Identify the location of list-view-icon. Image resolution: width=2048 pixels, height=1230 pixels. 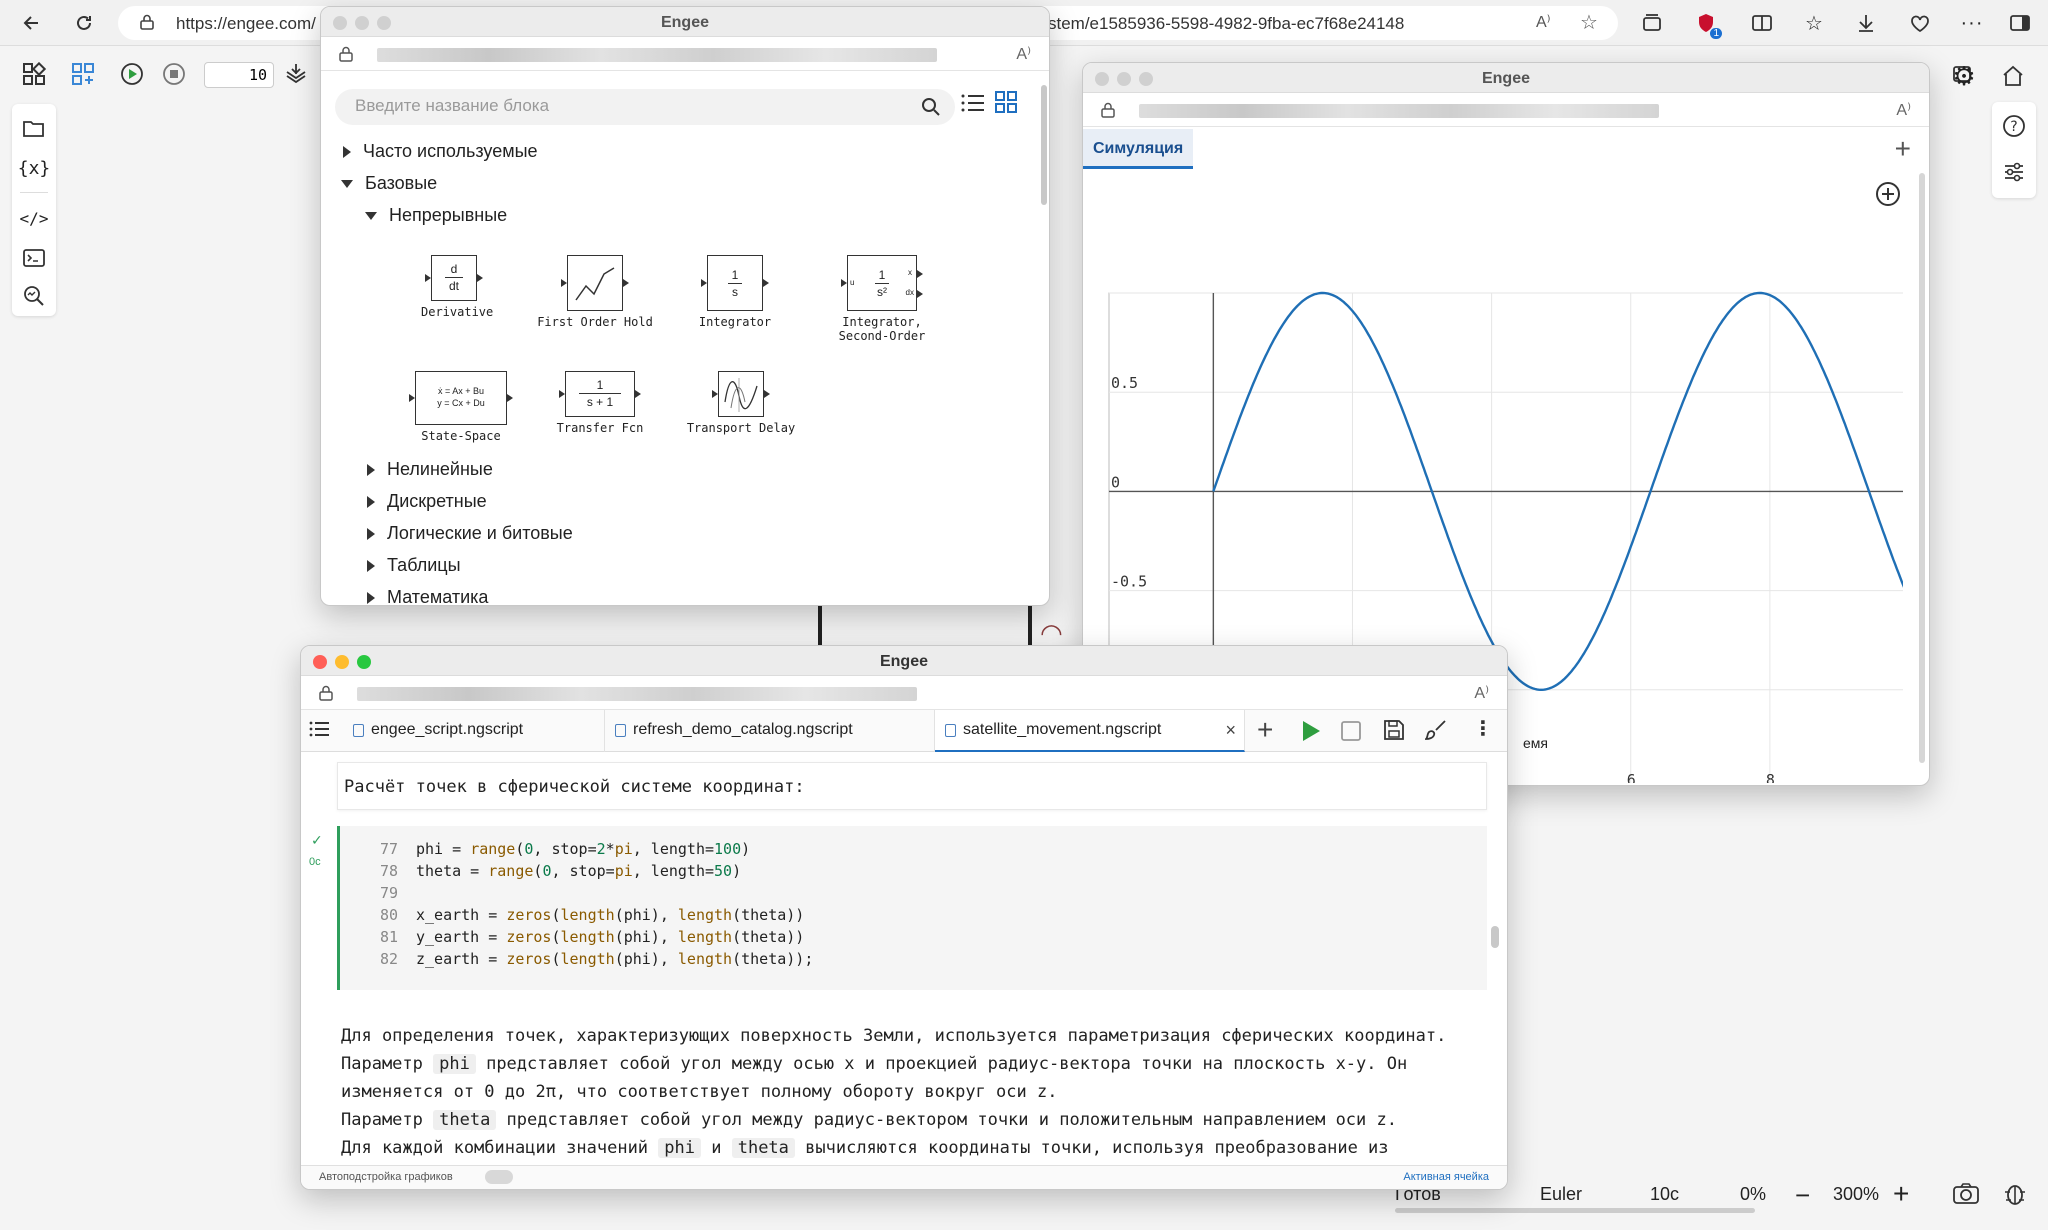
(973, 105).